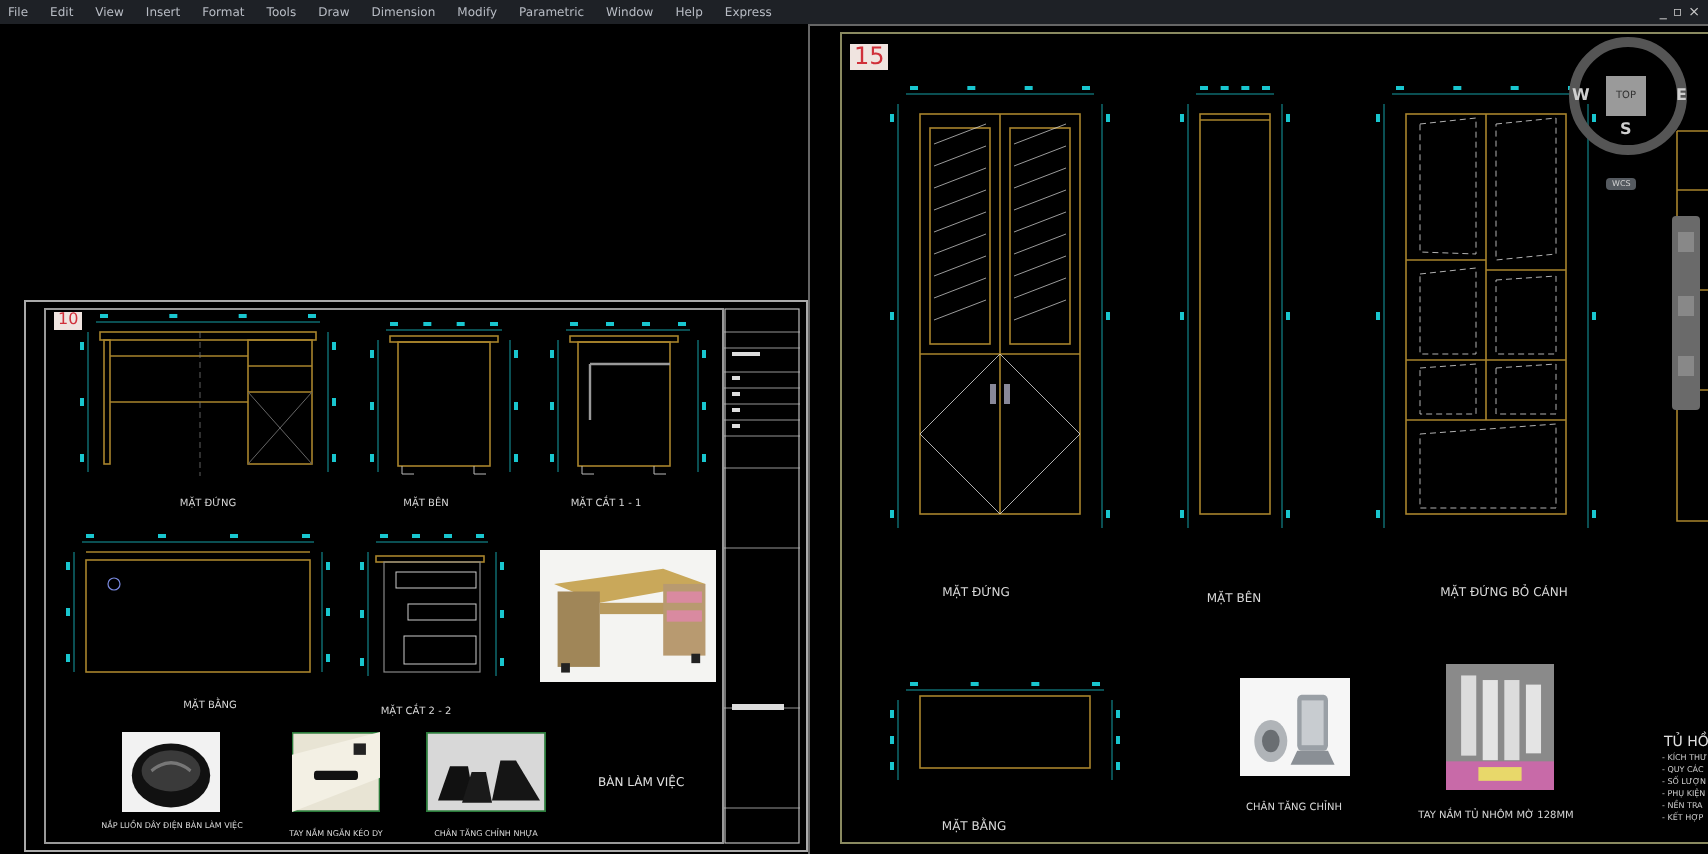 This screenshot has width=1708, height=854. I want to click on compass-direction: S, so click(1626, 129).